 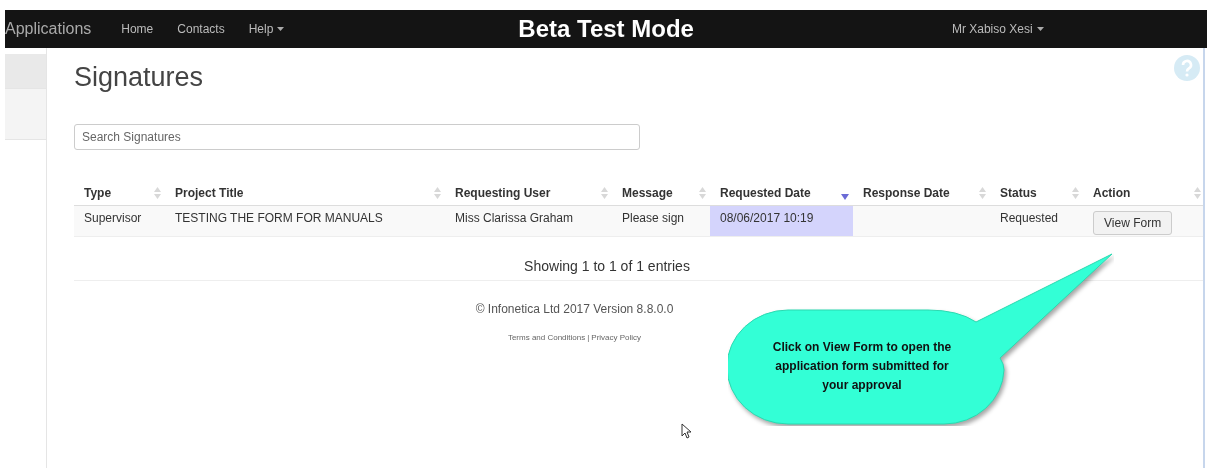 I want to click on table-info: Showing 1 to 1 of 1 entries, so click(x=607, y=266).